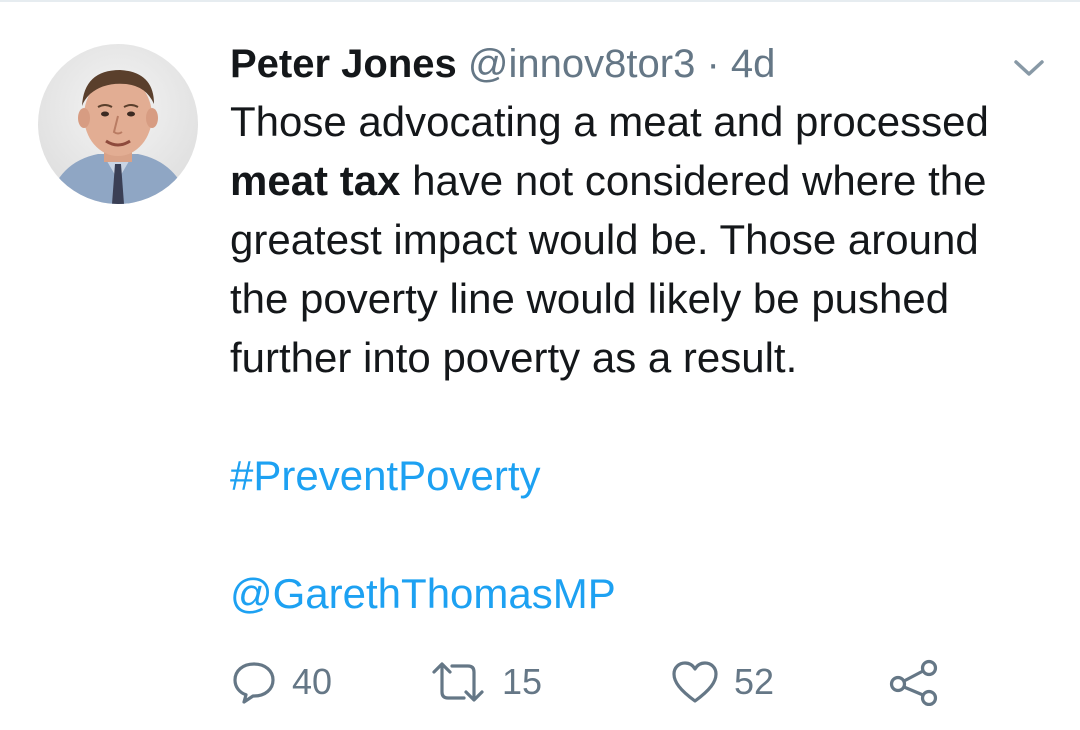  Describe the element at coordinates (514, 357) in the screenshot. I see `tweet-body-line: further into poverty as a result.` at that location.